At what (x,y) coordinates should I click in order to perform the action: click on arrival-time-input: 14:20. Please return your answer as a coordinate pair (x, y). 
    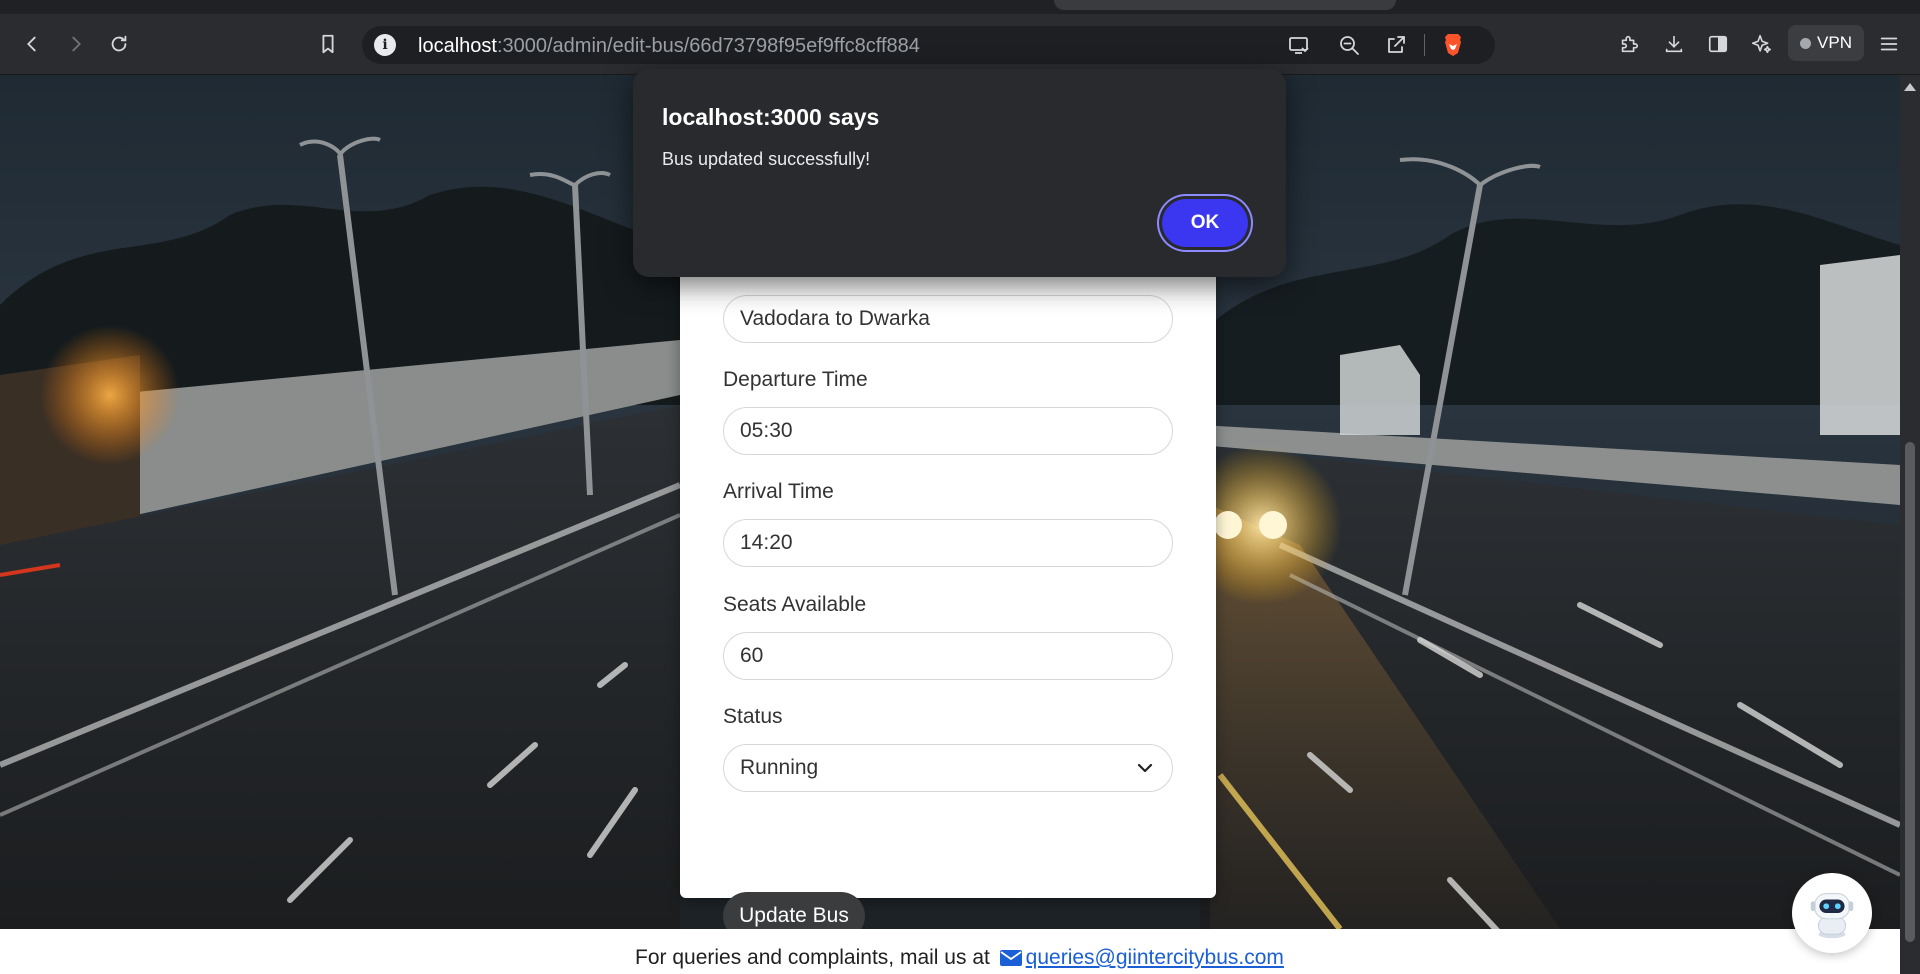
    Looking at the image, I should click on (948, 543).